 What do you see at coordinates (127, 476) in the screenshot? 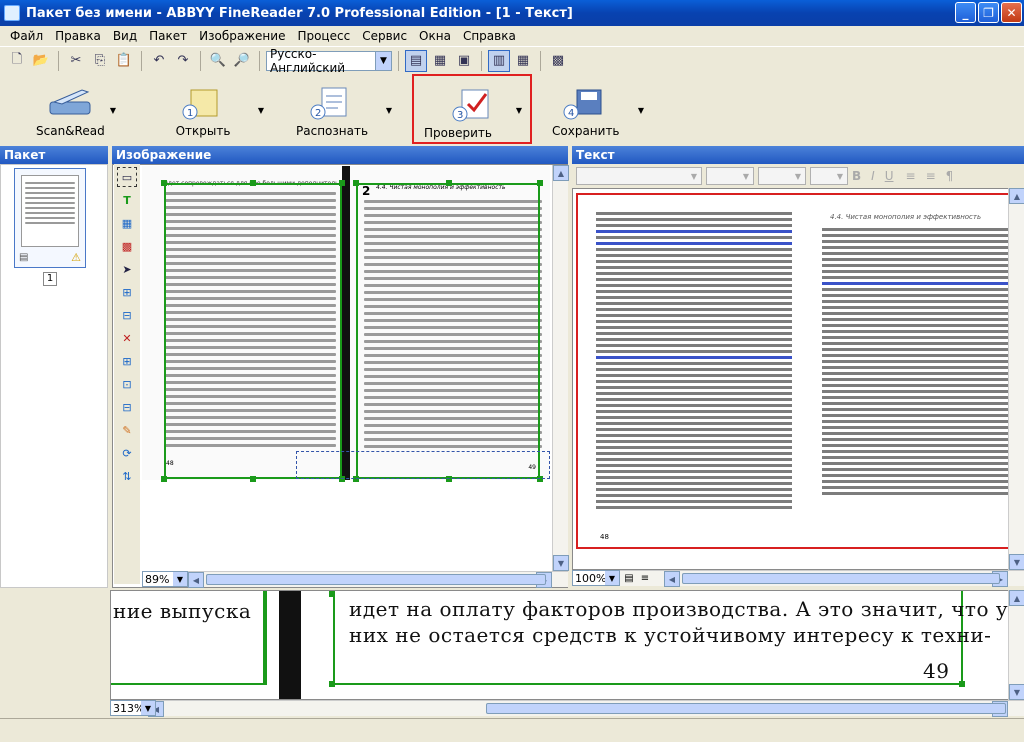
I see `order-icon: ⇅` at bounding box center [127, 476].